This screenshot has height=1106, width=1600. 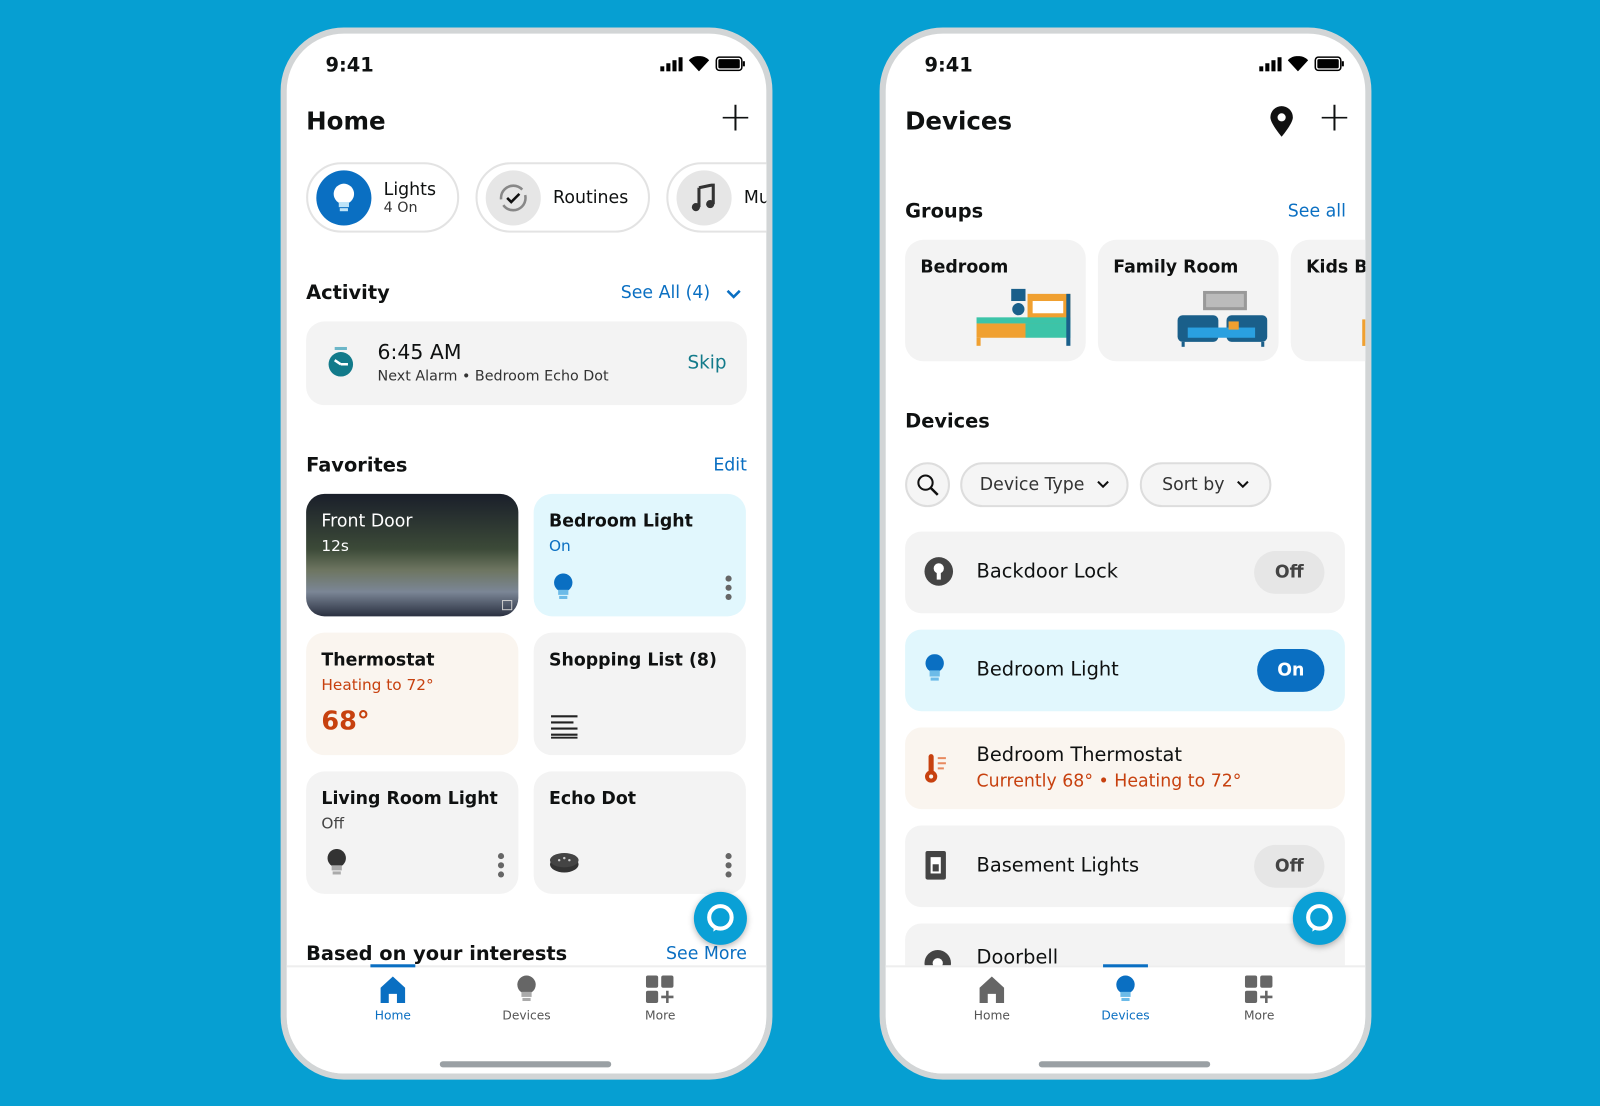 What do you see at coordinates (507, 605) in the screenshot?
I see `fullscreen-icon` at bounding box center [507, 605].